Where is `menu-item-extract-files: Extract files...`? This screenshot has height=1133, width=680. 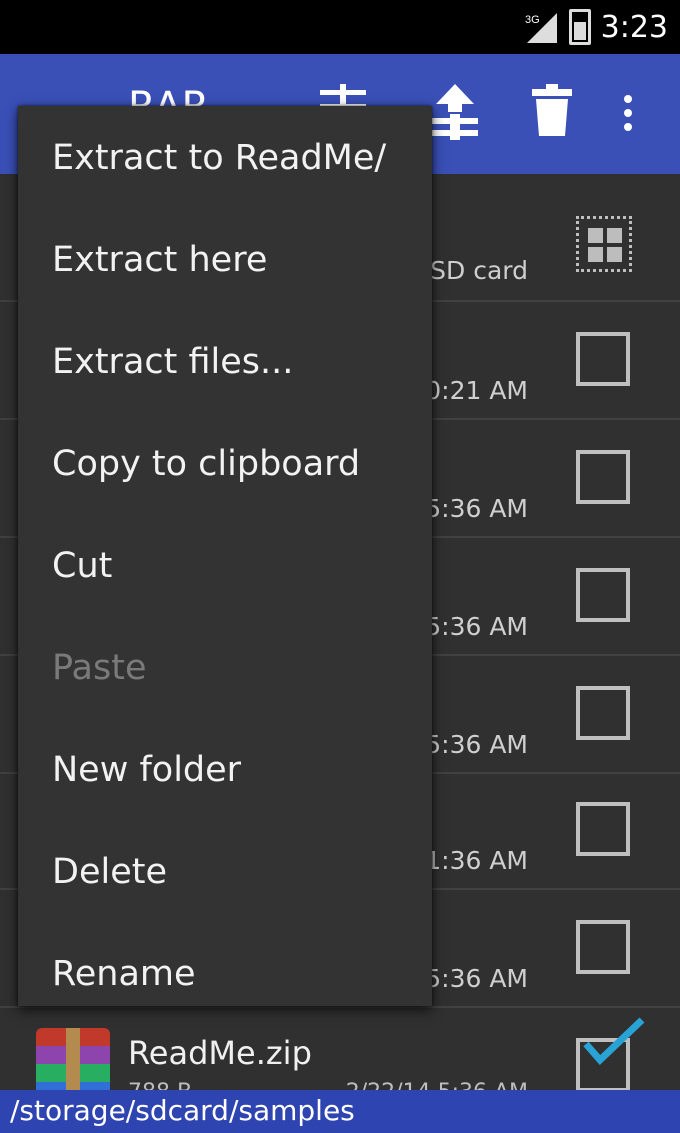 menu-item-extract-files: Extract files... is located at coordinates (172, 362).